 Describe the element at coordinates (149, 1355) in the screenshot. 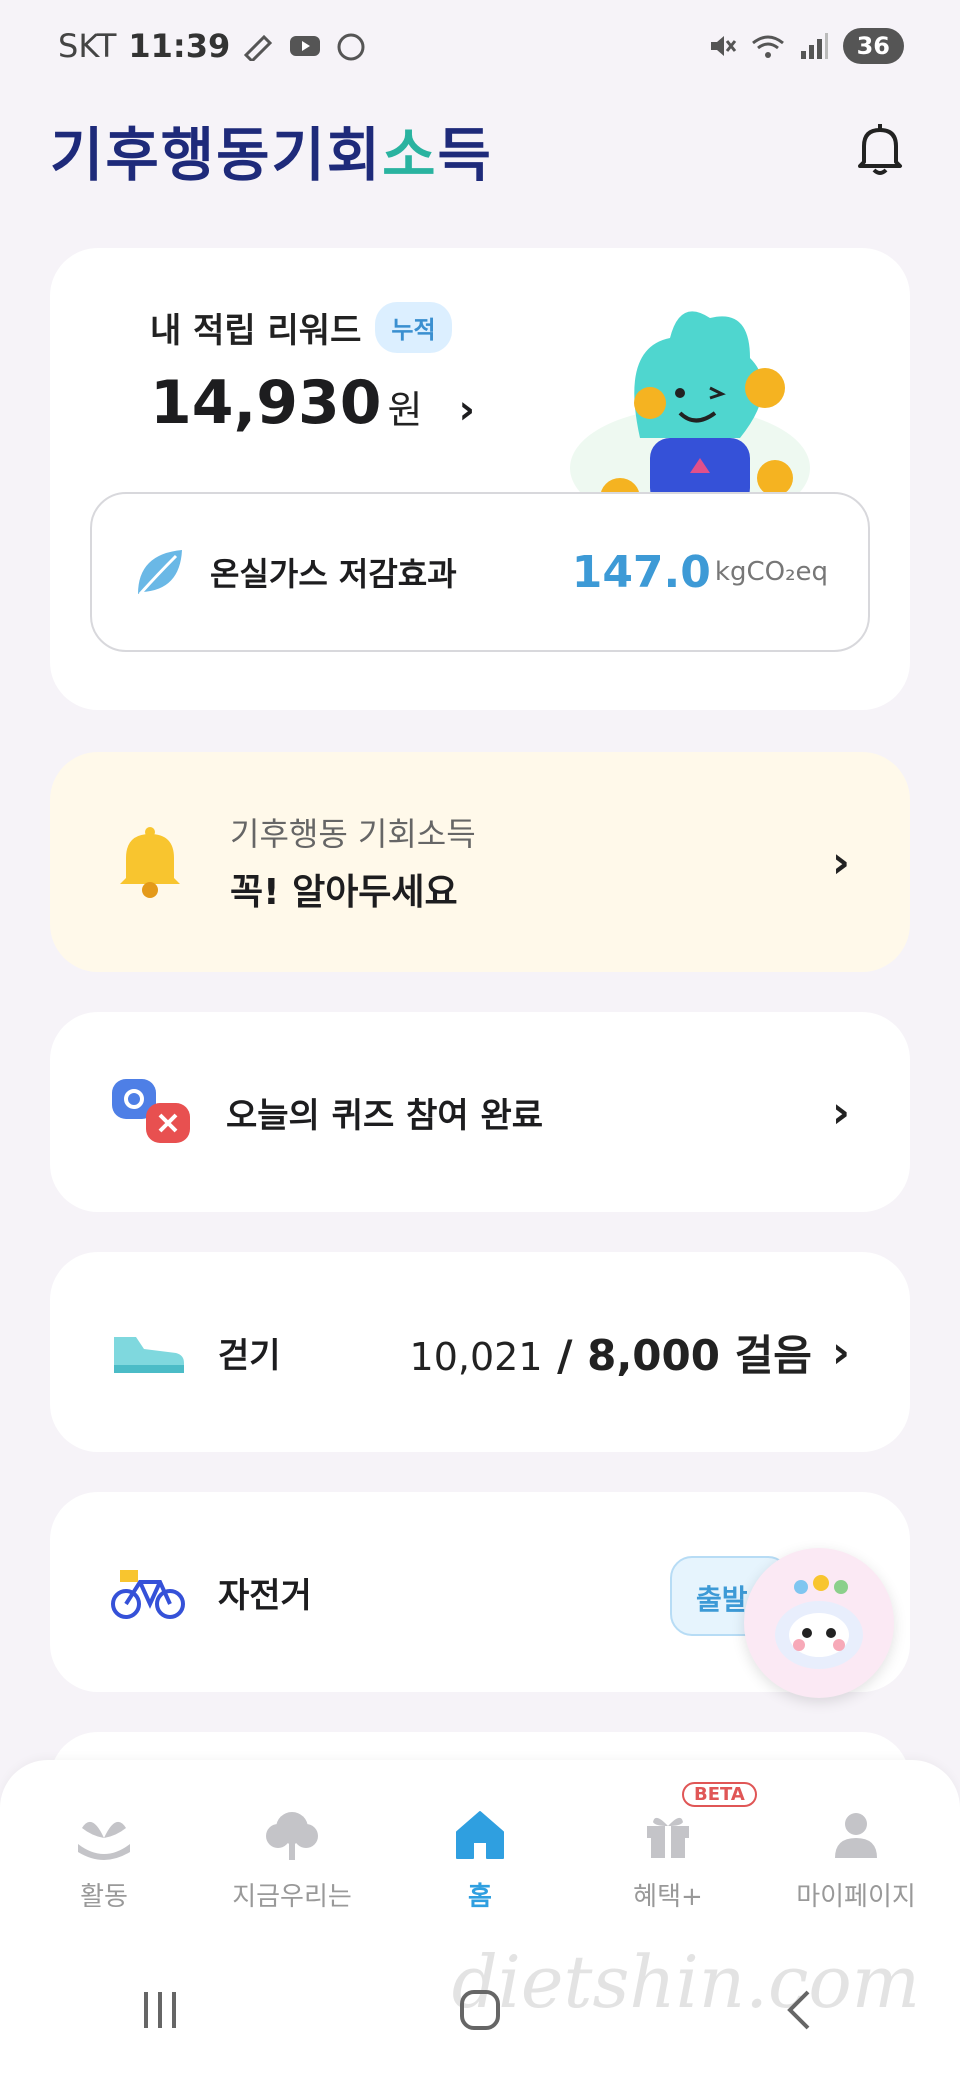

I see `shoe-icon` at that location.